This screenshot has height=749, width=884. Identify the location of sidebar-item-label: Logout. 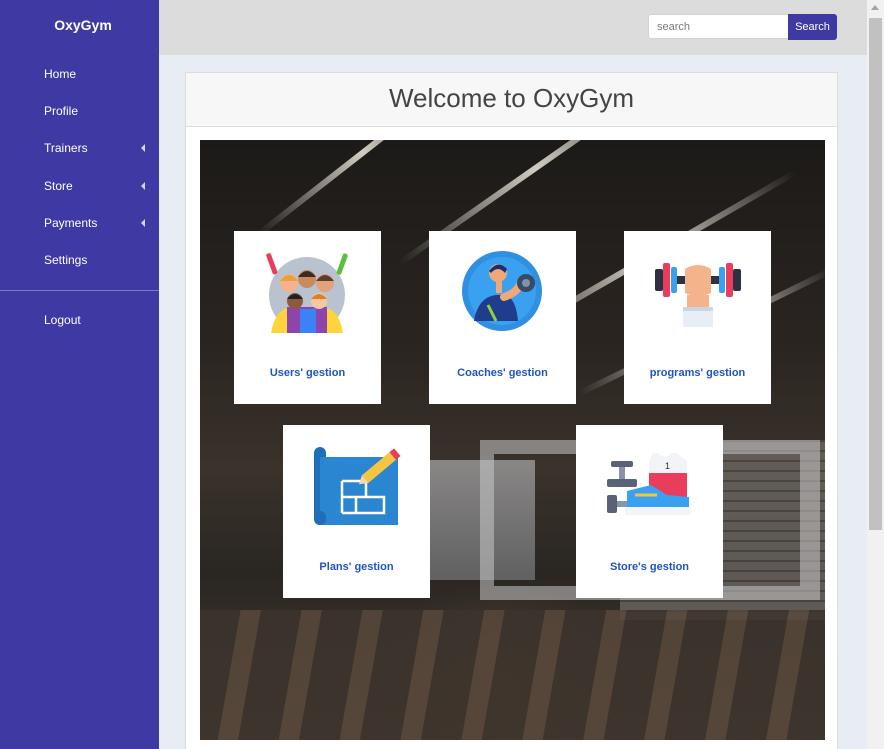
(62, 320).